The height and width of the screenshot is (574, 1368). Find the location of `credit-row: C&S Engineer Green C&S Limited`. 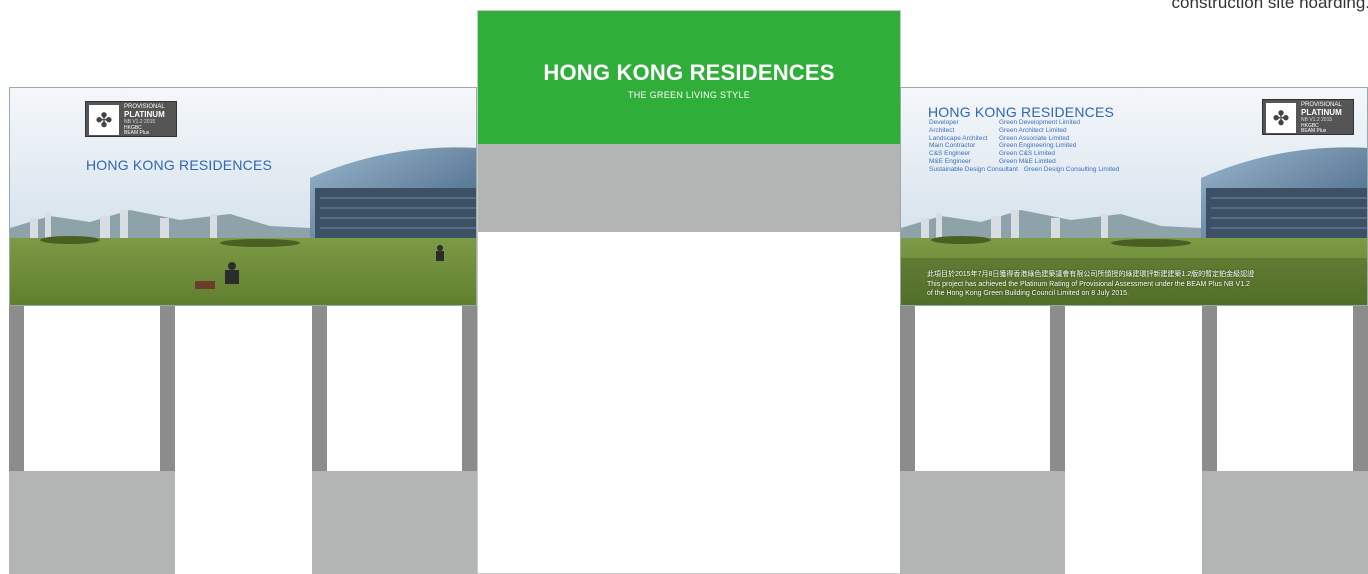

credit-row: C&S Engineer Green C&S Limited is located at coordinates (992, 154).